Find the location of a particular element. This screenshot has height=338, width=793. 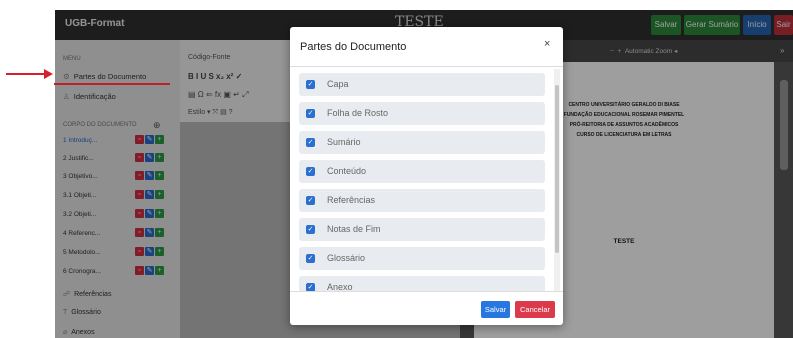

list-item: ✓ Referências is located at coordinates (422, 200).